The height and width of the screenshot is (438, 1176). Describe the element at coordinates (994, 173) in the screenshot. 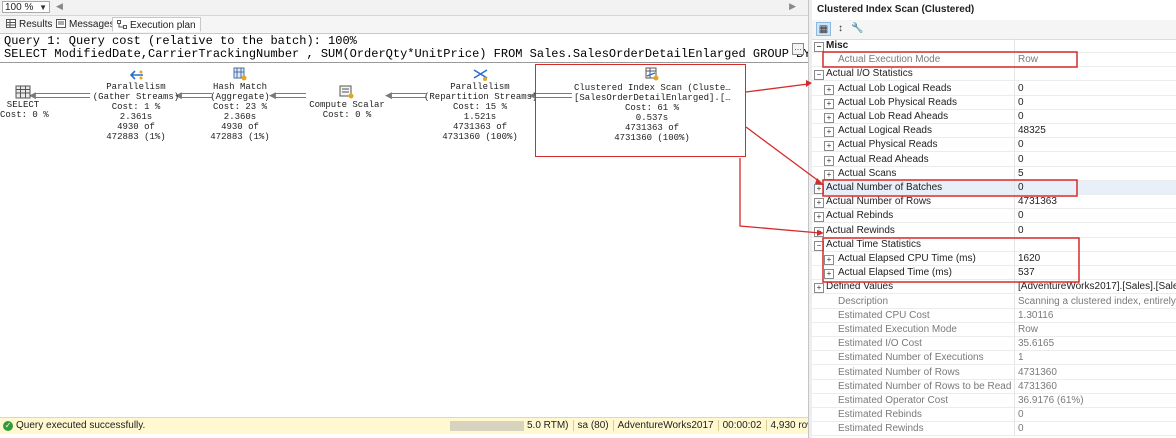

I see `property-row: + Actual Scans 5` at that location.